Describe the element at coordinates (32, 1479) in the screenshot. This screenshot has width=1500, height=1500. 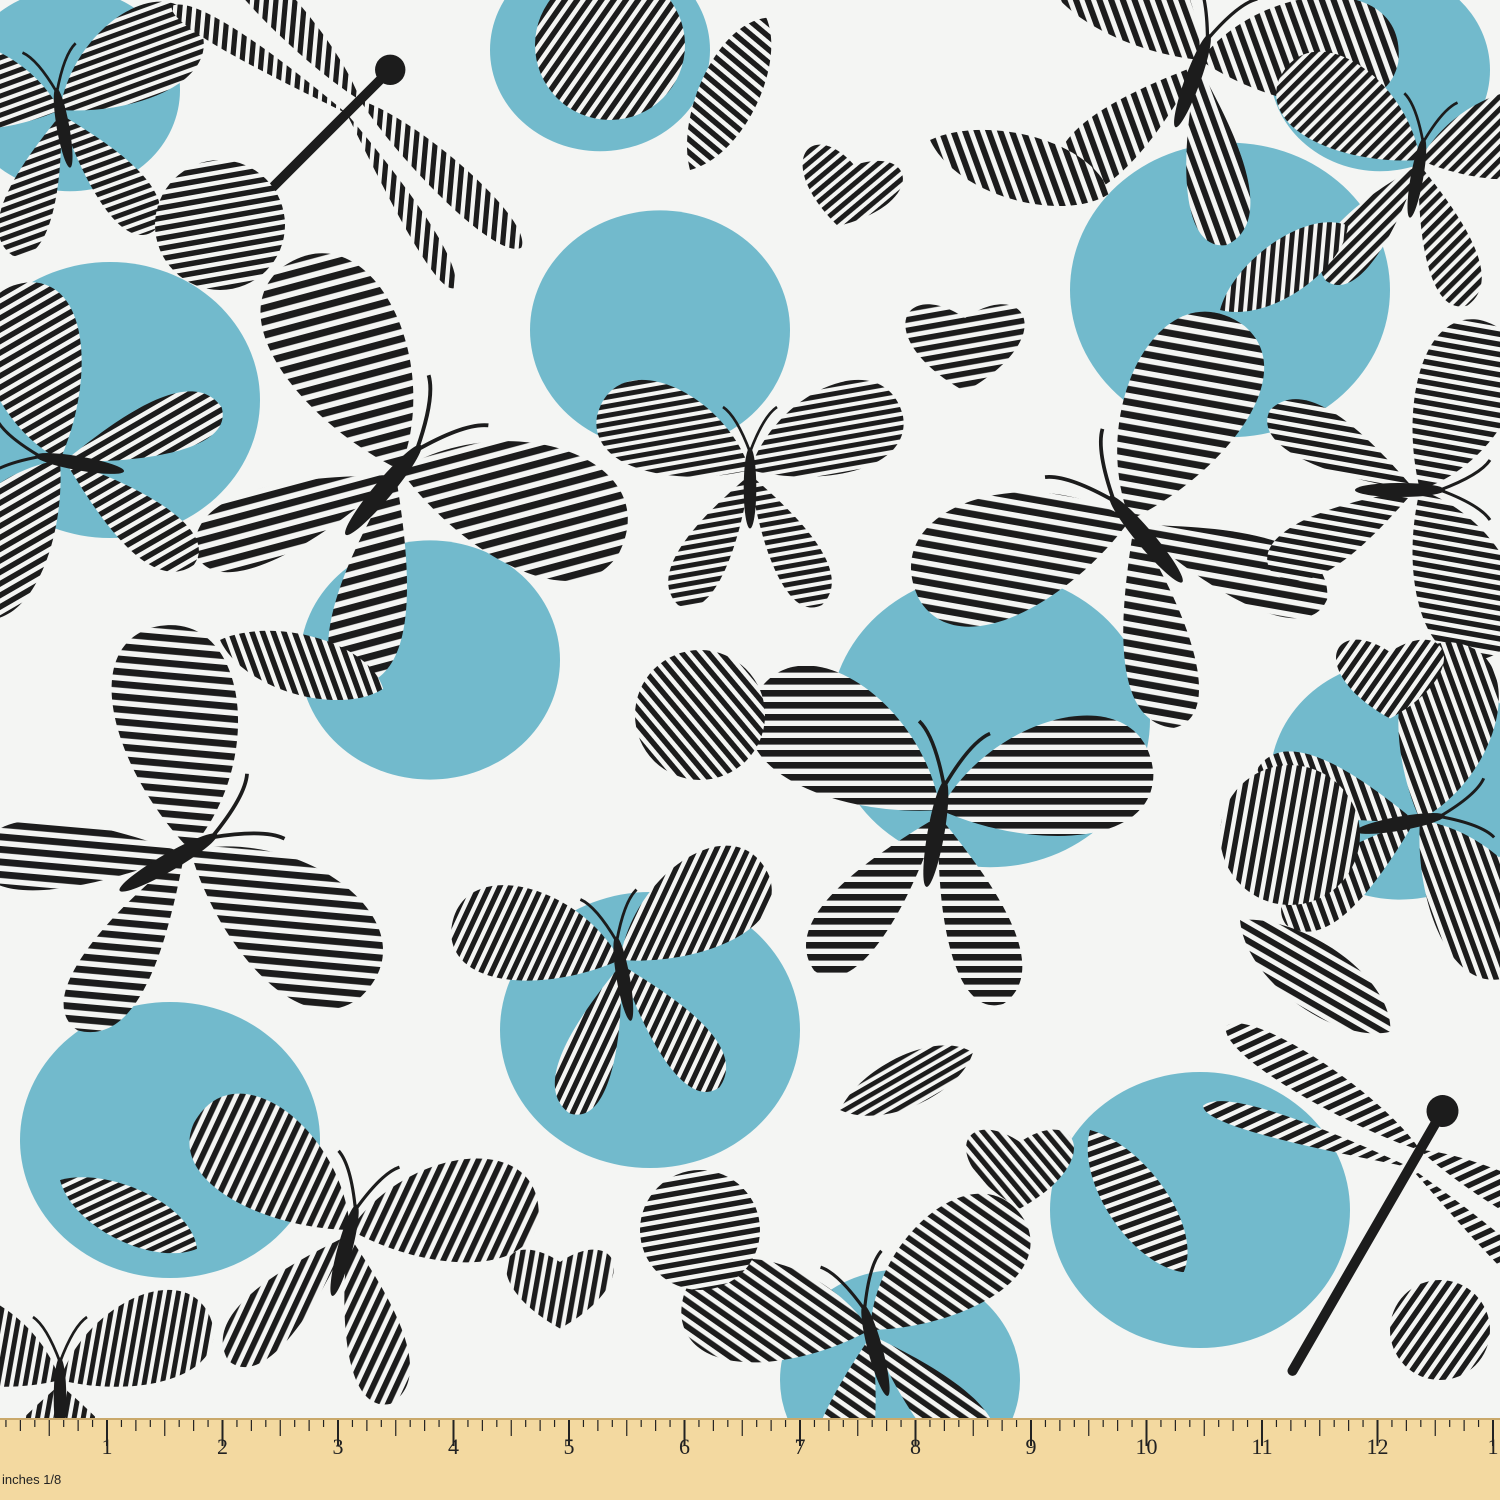
I see `ruler-unit-label: inches 1/8` at that location.